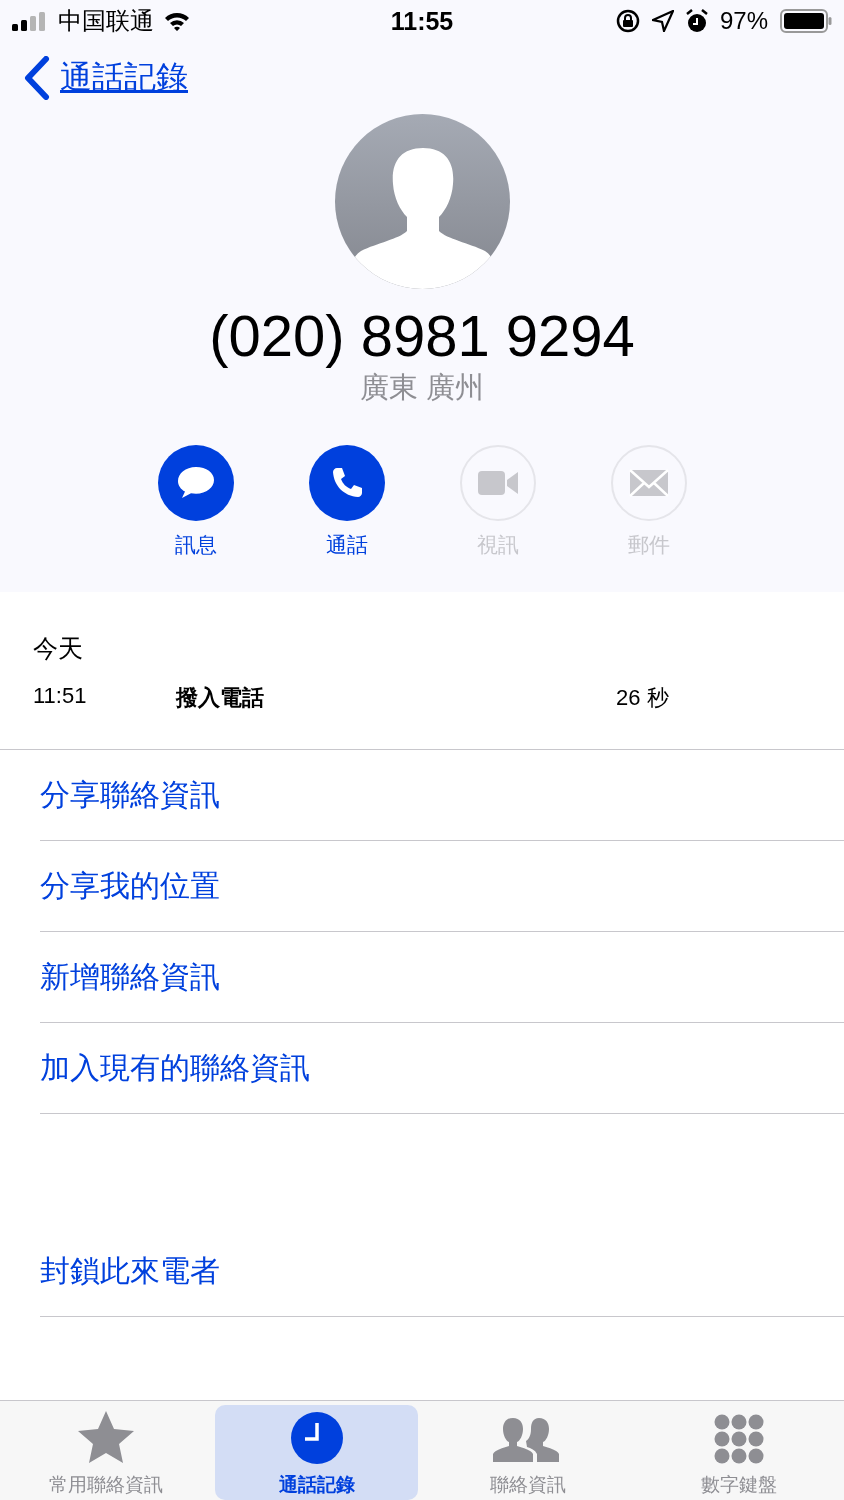 Image resolution: width=844 pixels, height=1500 pixels. I want to click on contact-option-link: 分享聯絡資訊, so click(130, 795).